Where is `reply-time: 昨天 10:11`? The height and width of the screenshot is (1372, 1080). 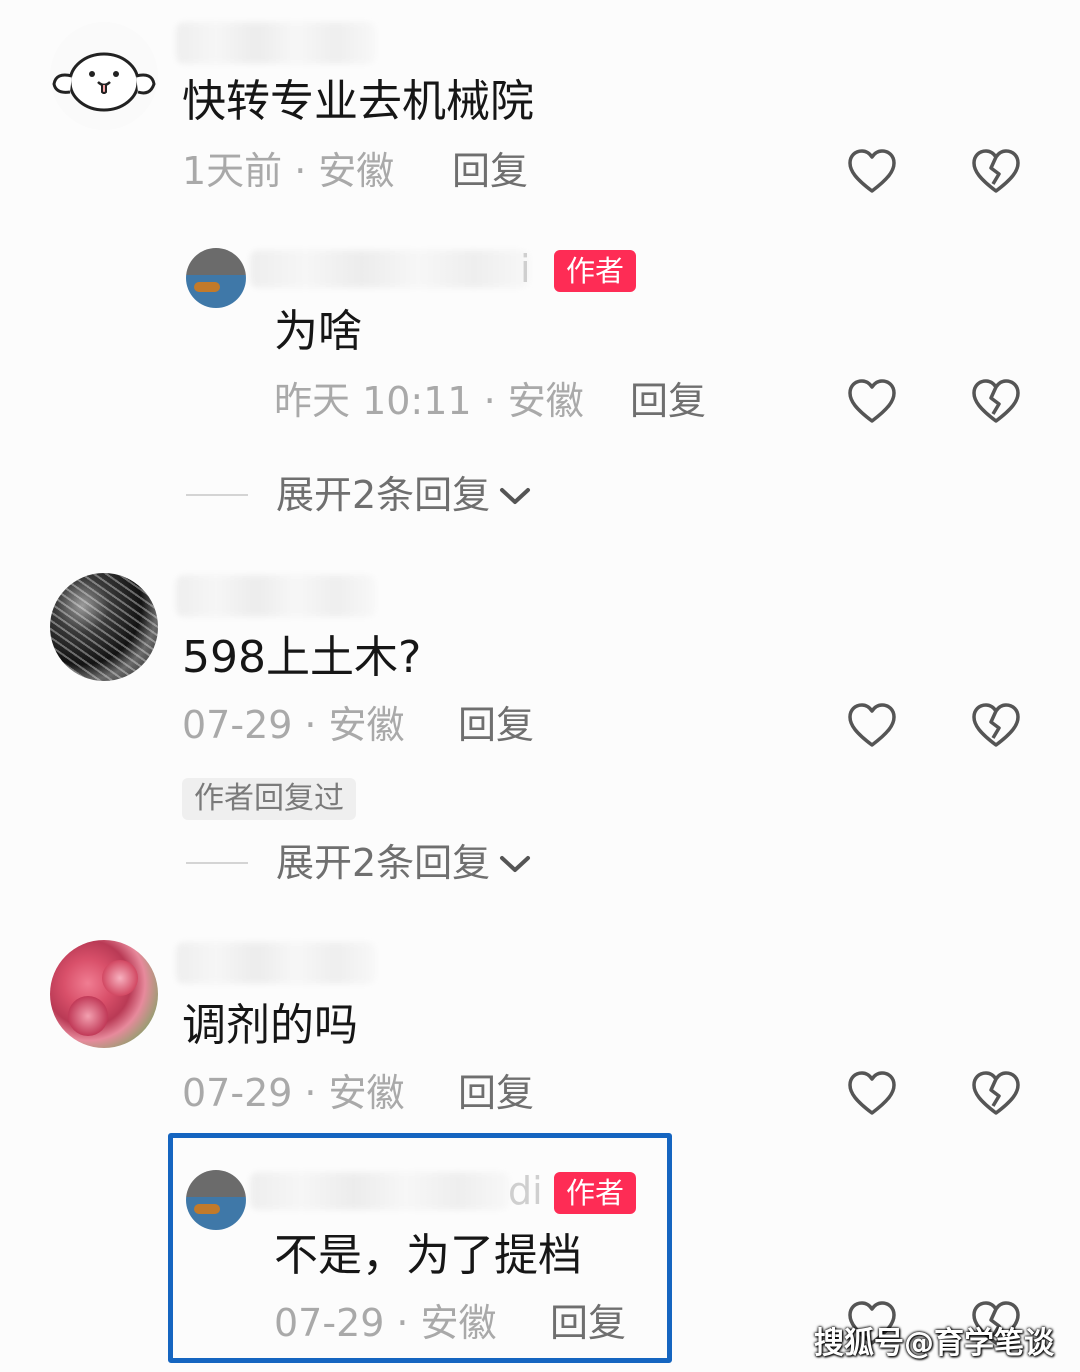
reply-time: 昨天 10:11 is located at coordinates (373, 401).